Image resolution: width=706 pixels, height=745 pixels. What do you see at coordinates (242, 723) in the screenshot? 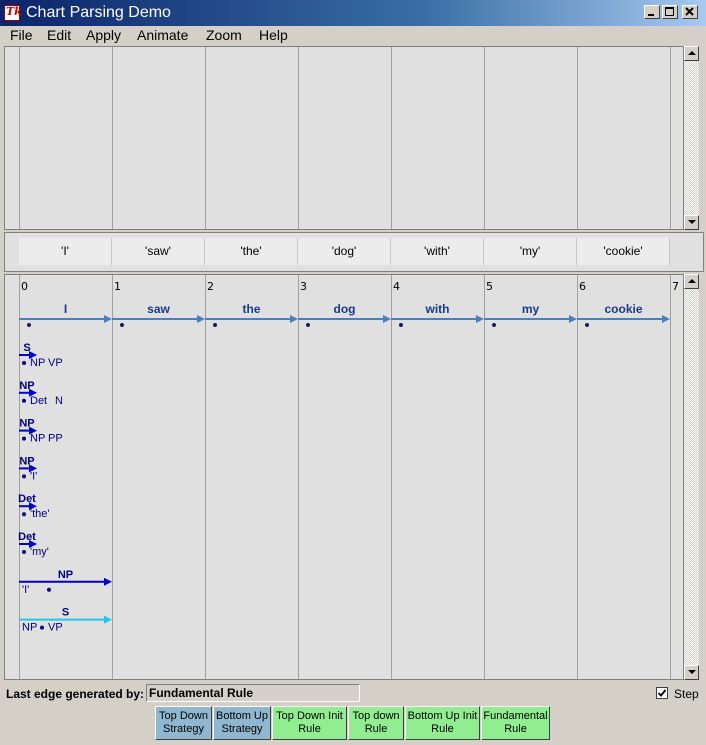
I see `button-bottom-up-strategy: Bottom Up Strategy` at bounding box center [242, 723].